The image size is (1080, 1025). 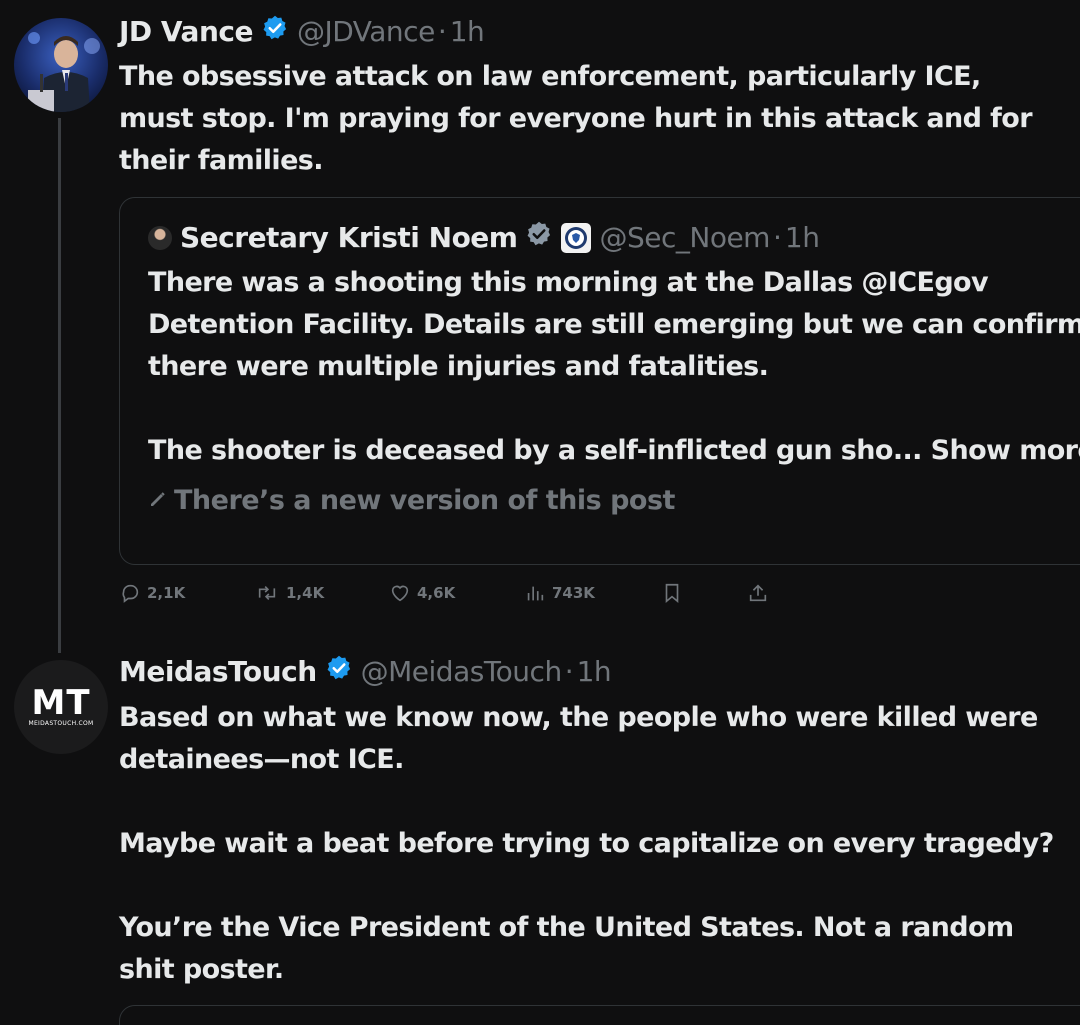 I want to click on thread-connector-line, so click(x=59, y=385).